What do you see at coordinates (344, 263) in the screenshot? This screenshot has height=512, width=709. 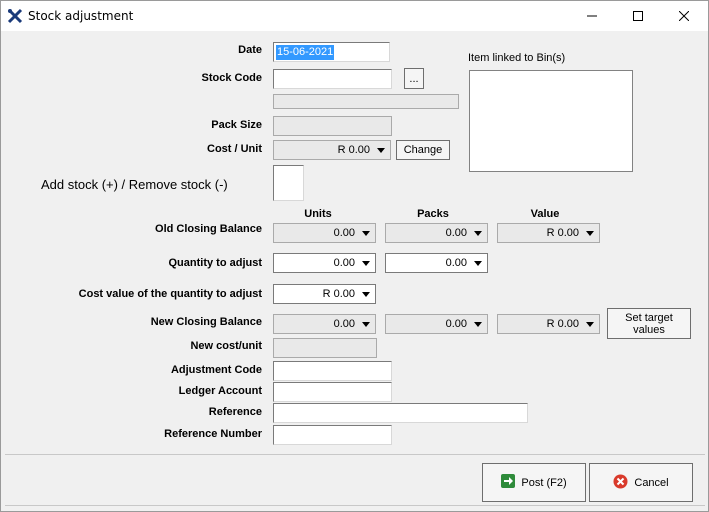 I see `adj-units-value: 0.00` at bounding box center [344, 263].